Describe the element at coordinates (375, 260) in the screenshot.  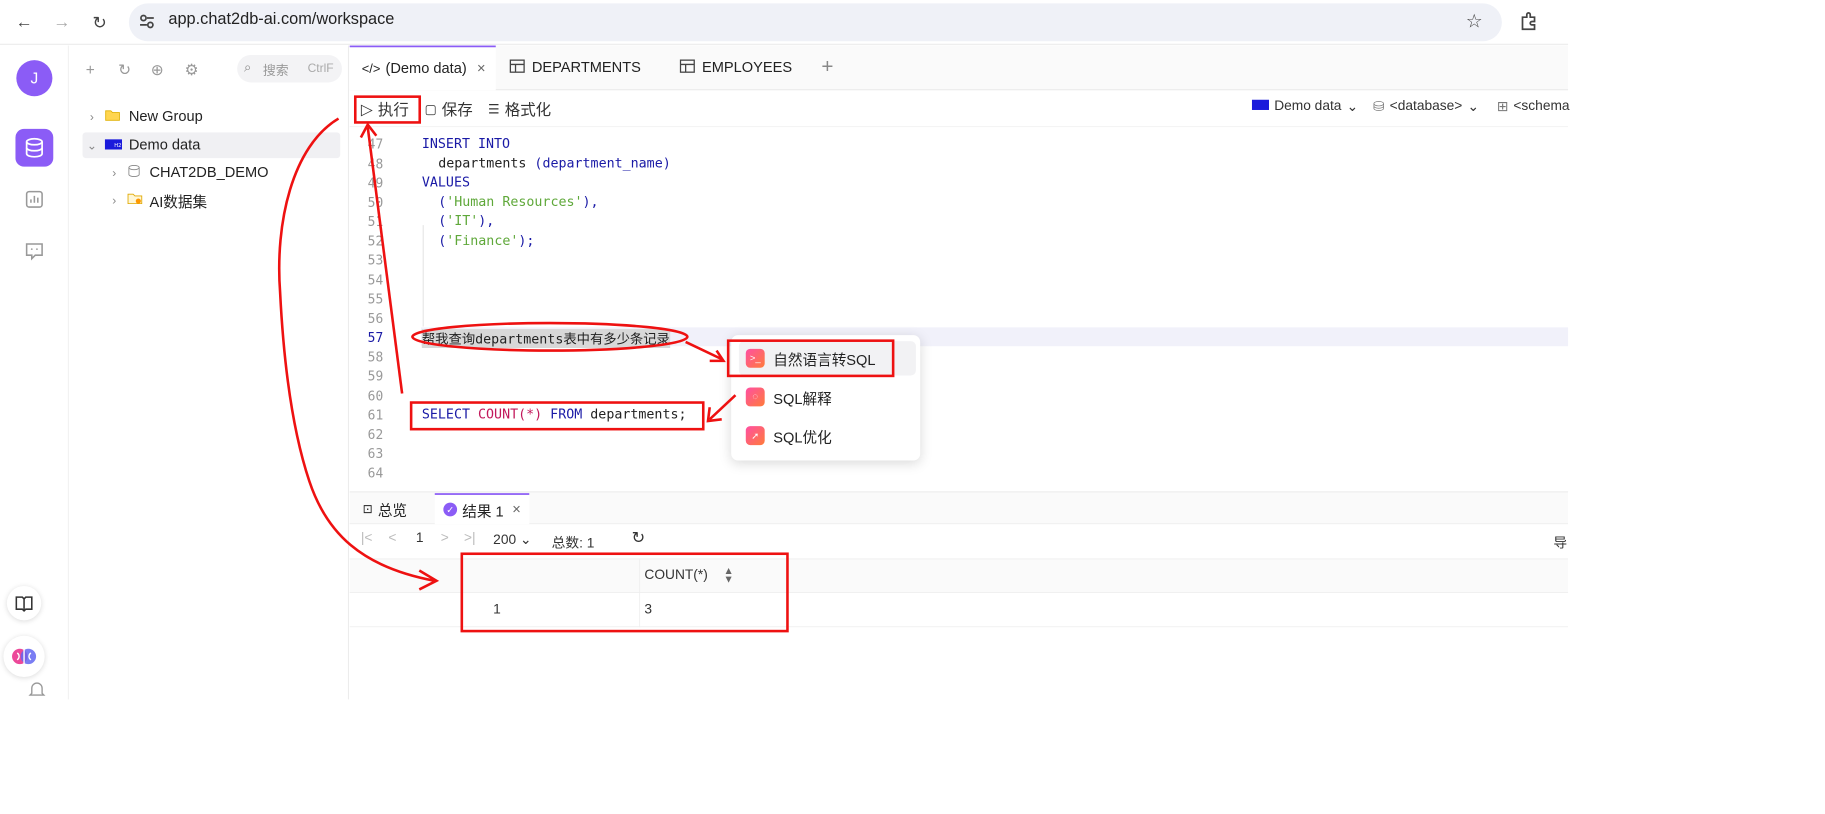
I see `line-number: 53` at that location.